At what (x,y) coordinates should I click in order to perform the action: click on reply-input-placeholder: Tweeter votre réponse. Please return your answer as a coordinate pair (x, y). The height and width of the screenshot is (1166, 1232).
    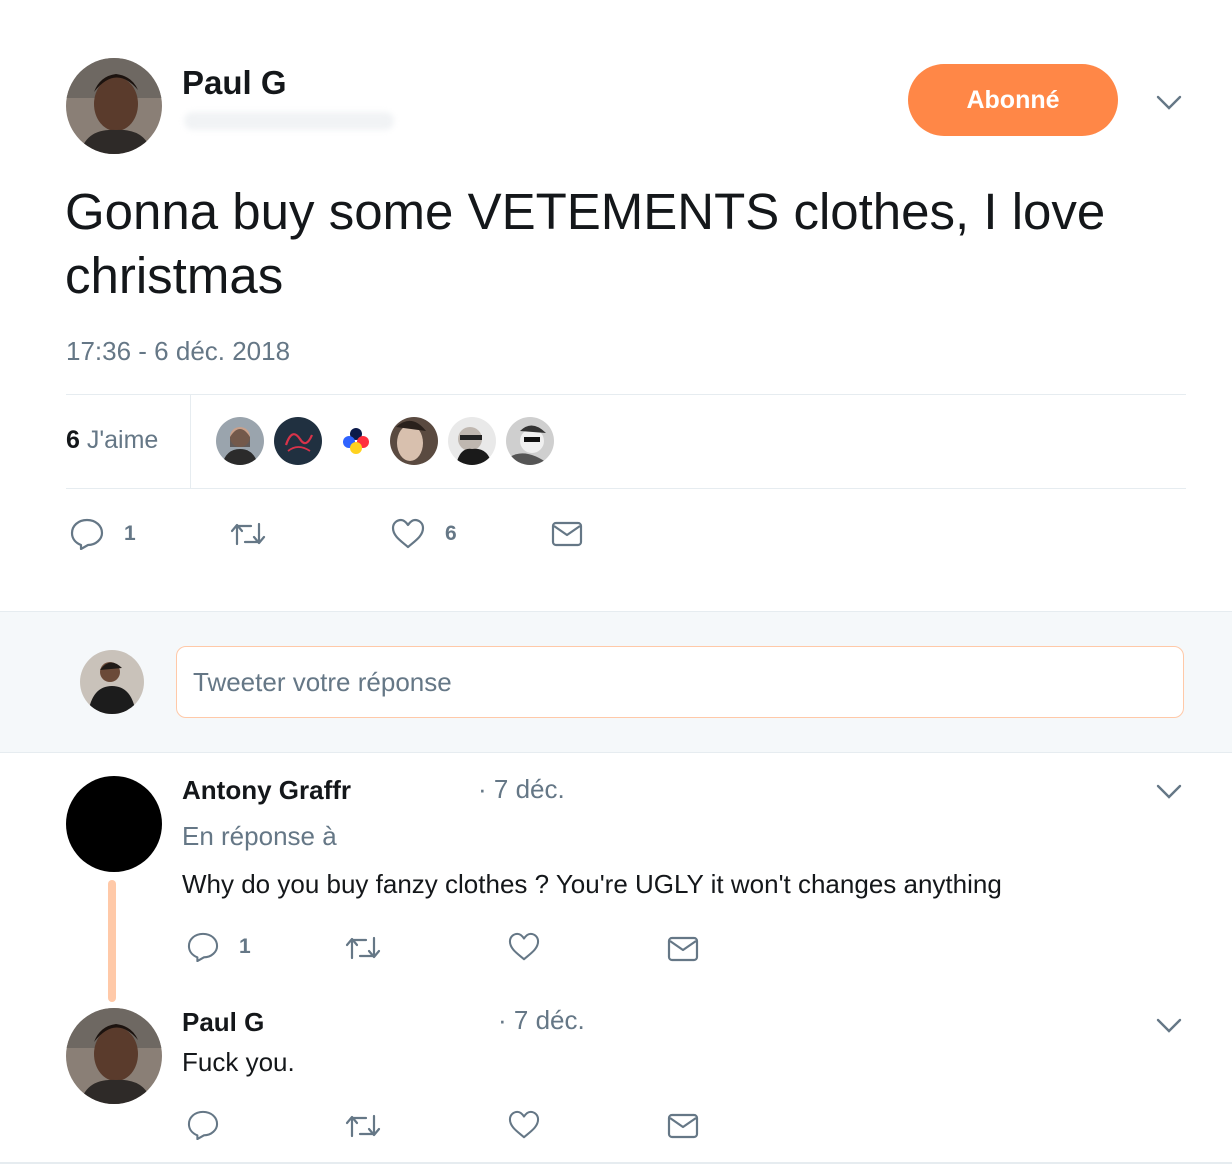
    Looking at the image, I should click on (322, 681).